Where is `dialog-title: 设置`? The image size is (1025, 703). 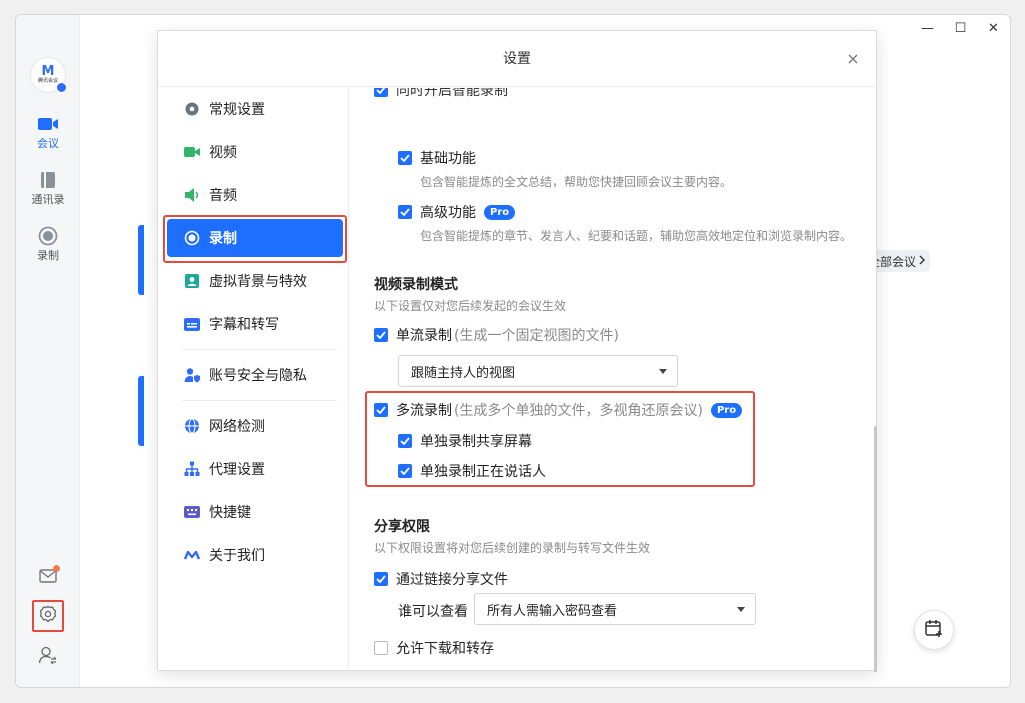 dialog-title: 设置 is located at coordinates (517, 59).